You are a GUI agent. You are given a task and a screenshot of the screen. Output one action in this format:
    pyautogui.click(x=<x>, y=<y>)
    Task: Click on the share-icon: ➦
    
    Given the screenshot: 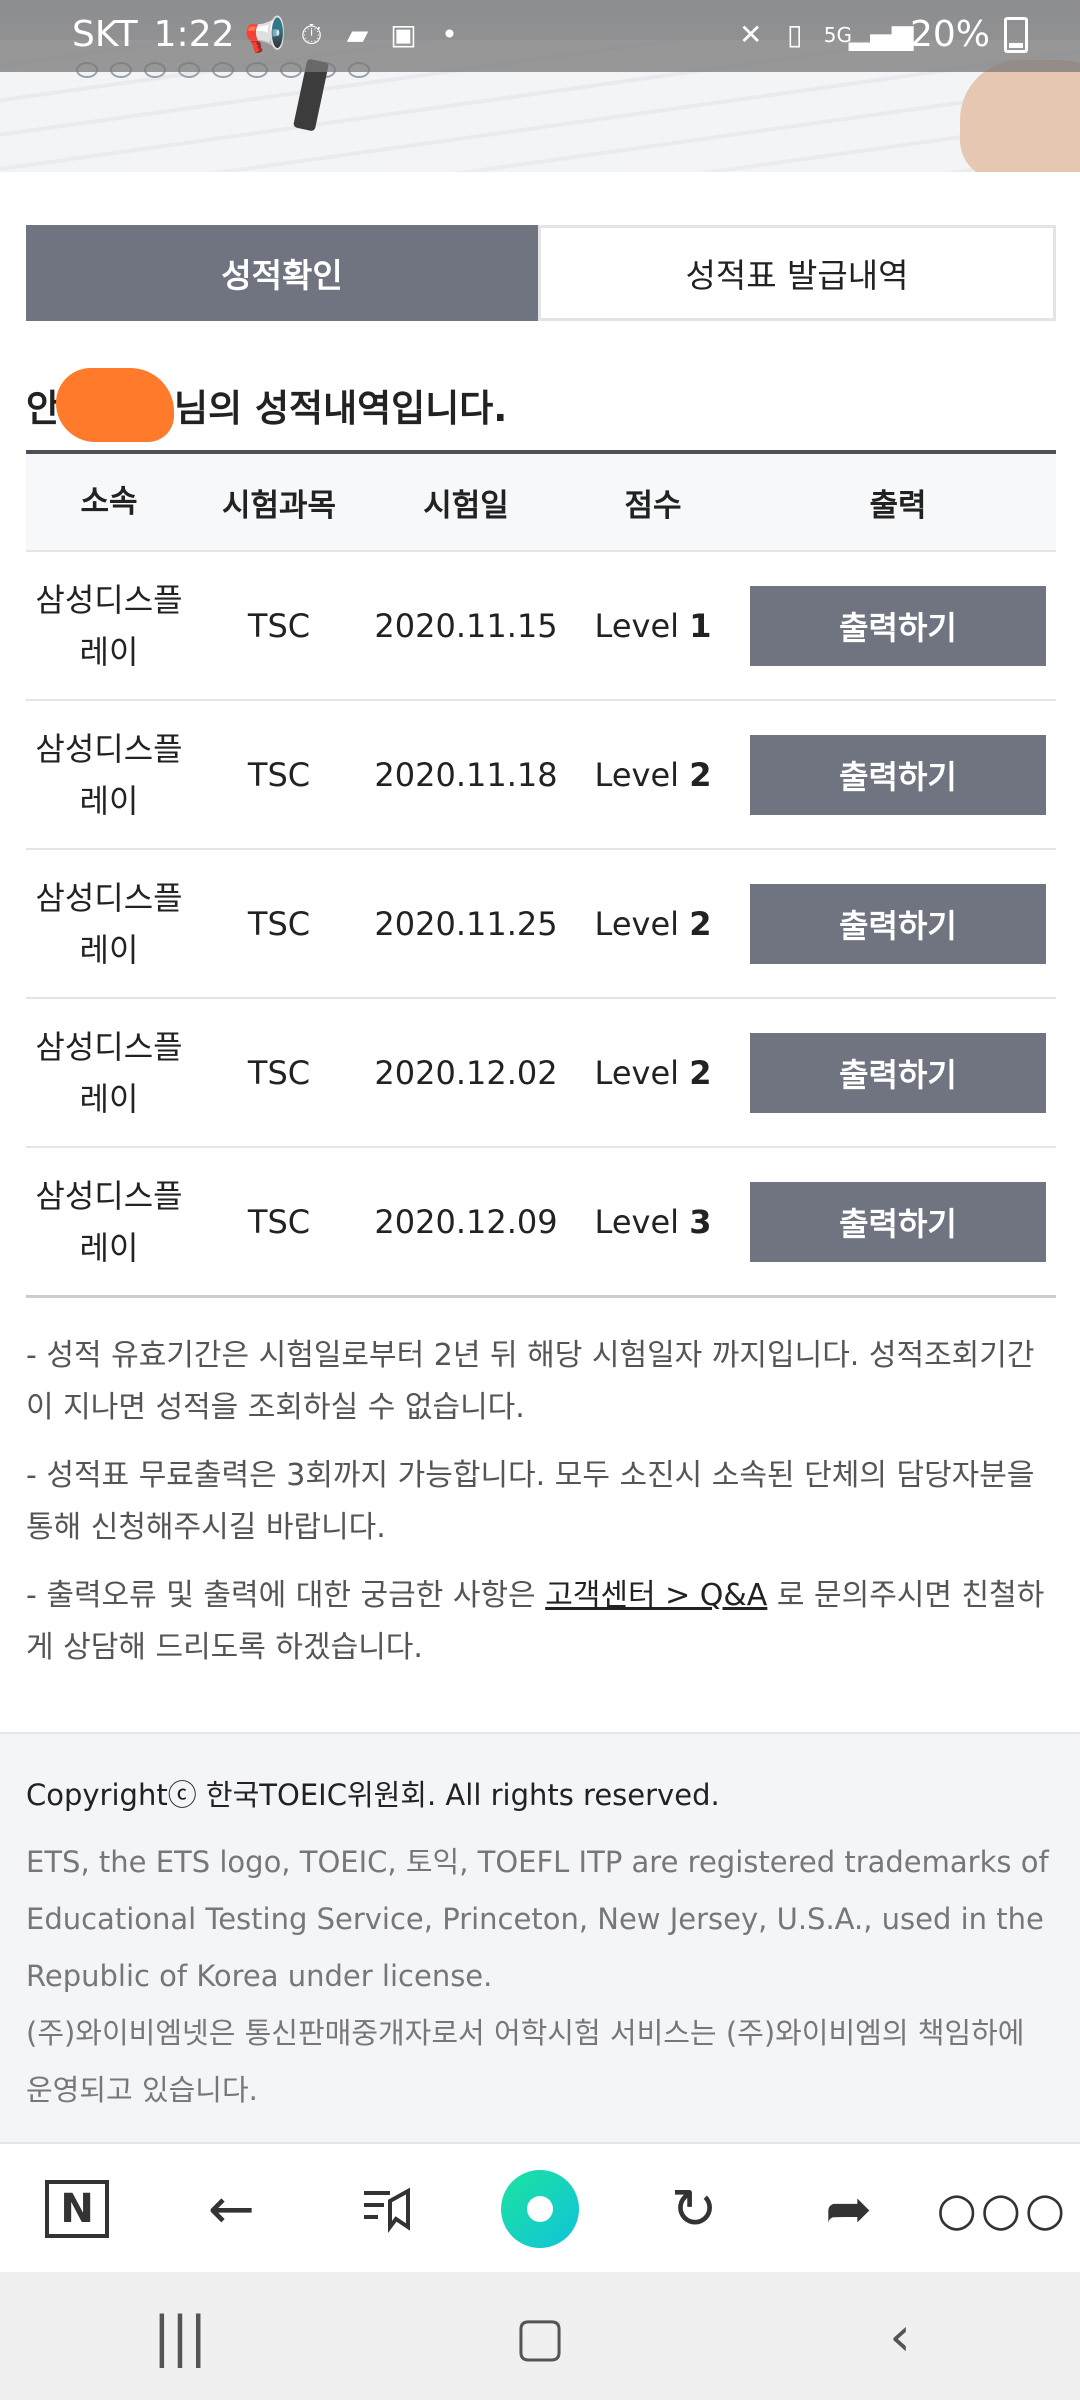 What is the action you would take?
    pyautogui.click(x=849, y=2209)
    